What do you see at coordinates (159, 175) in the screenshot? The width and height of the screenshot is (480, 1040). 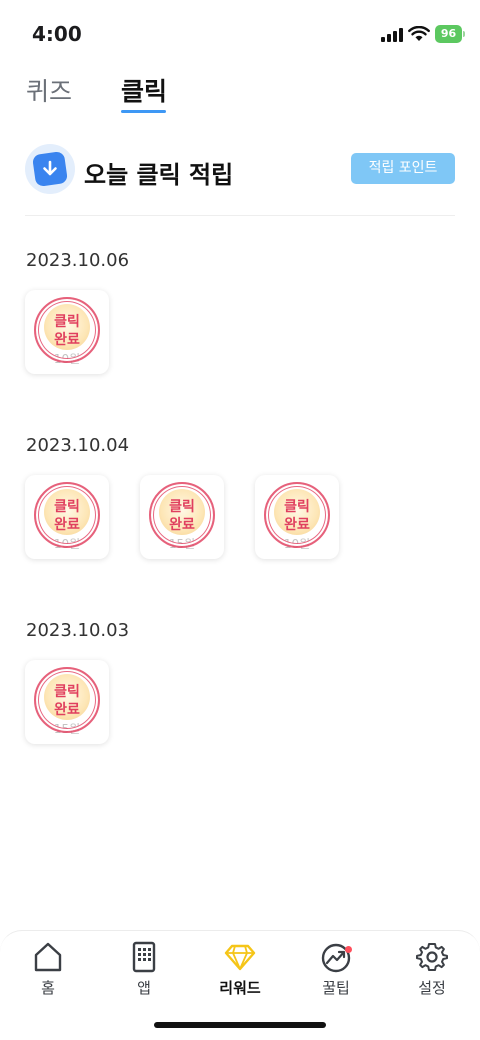 I see `page-title: 오늘 클릭 적립` at bounding box center [159, 175].